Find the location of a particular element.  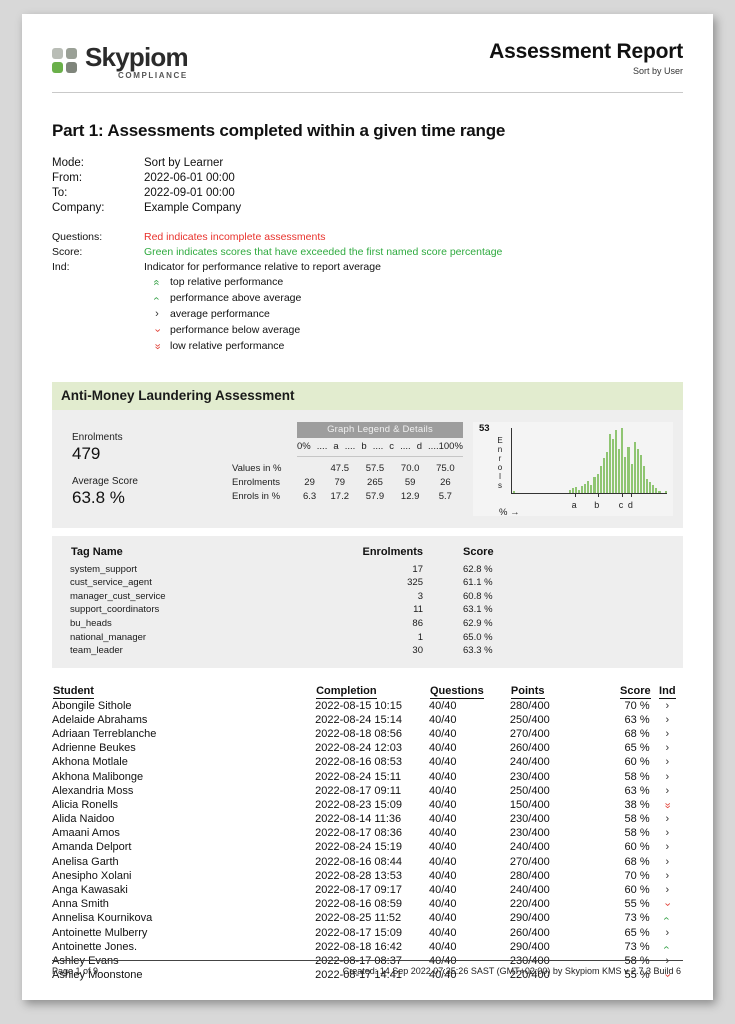

graph-detail-value: 47.5 is located at coordinates (340, 468).